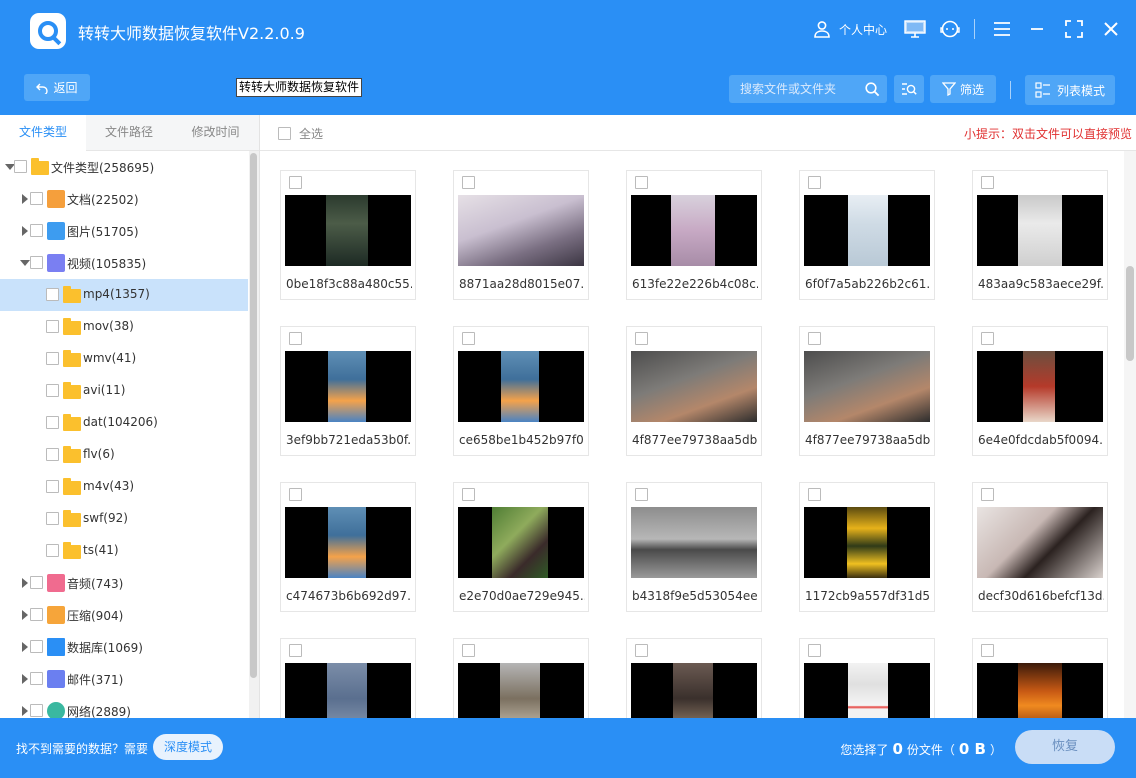 The image size is (1136, 778). What do you see at coordinates (950, 29) in the screenshot?
I see `support-button` at bounding box center [950, 29].